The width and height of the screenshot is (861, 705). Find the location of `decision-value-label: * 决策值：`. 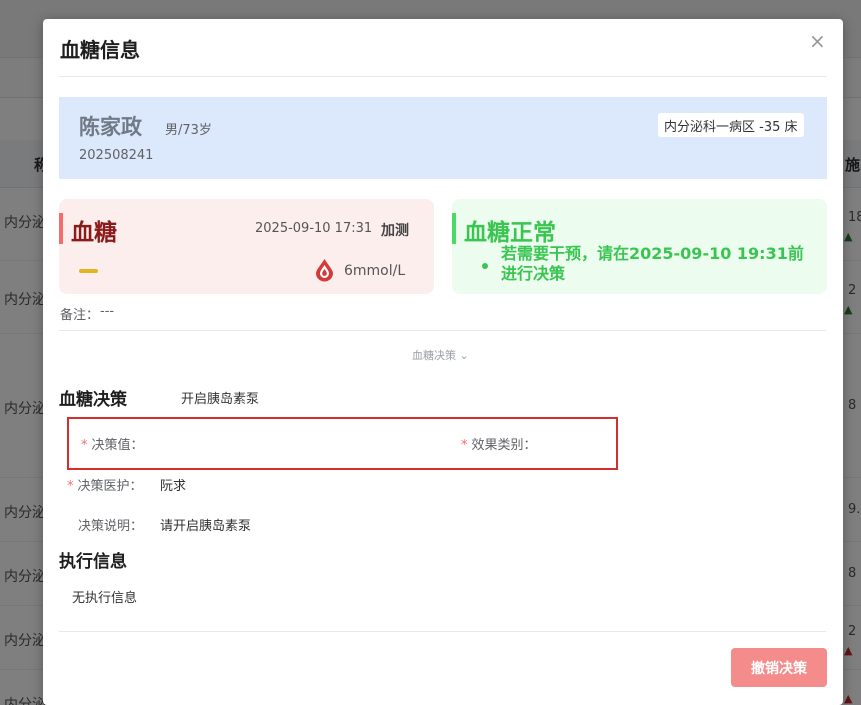

decision-value-label: * 决策值： is located at coordinates (112, 443).